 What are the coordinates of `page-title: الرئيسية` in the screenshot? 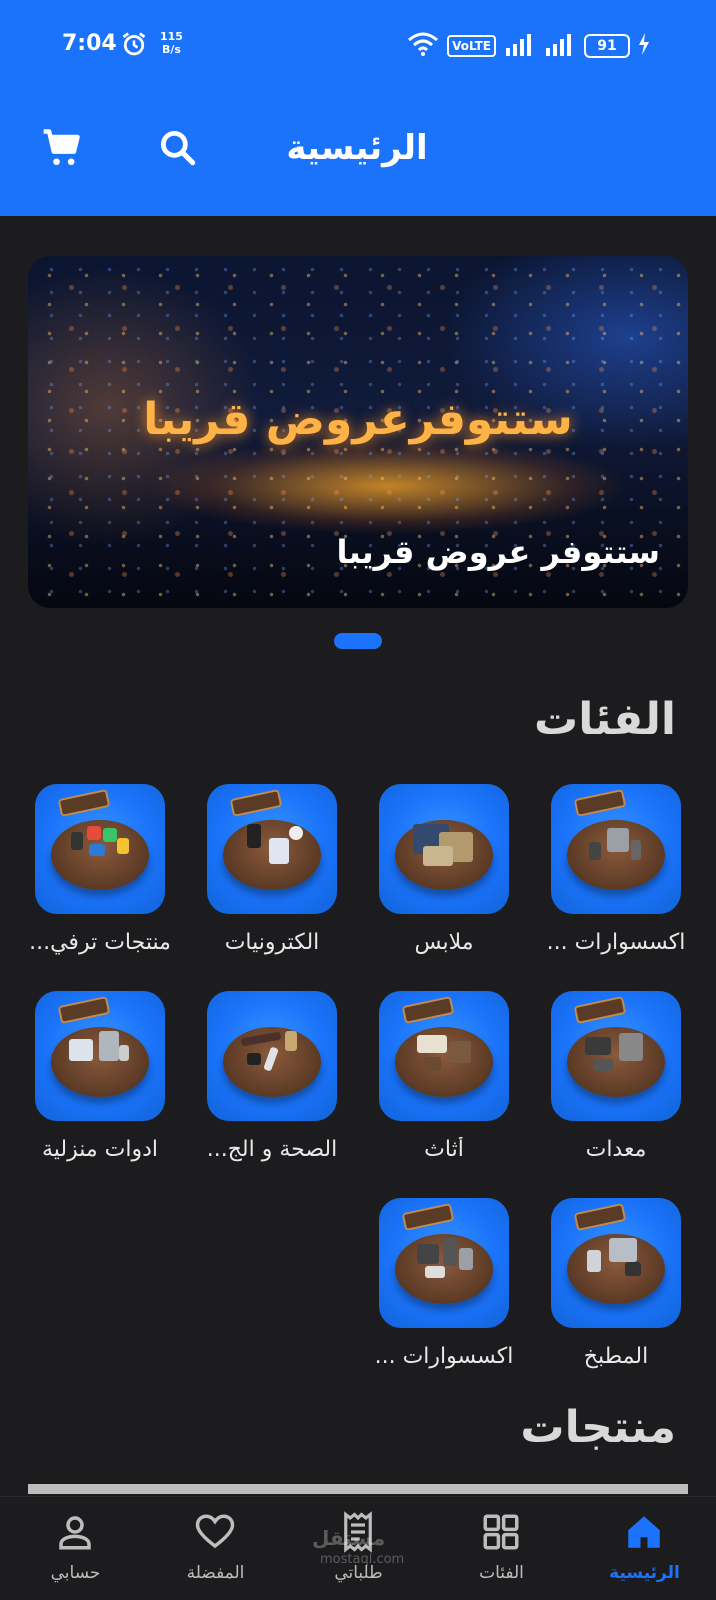 It's located at (357, 148).